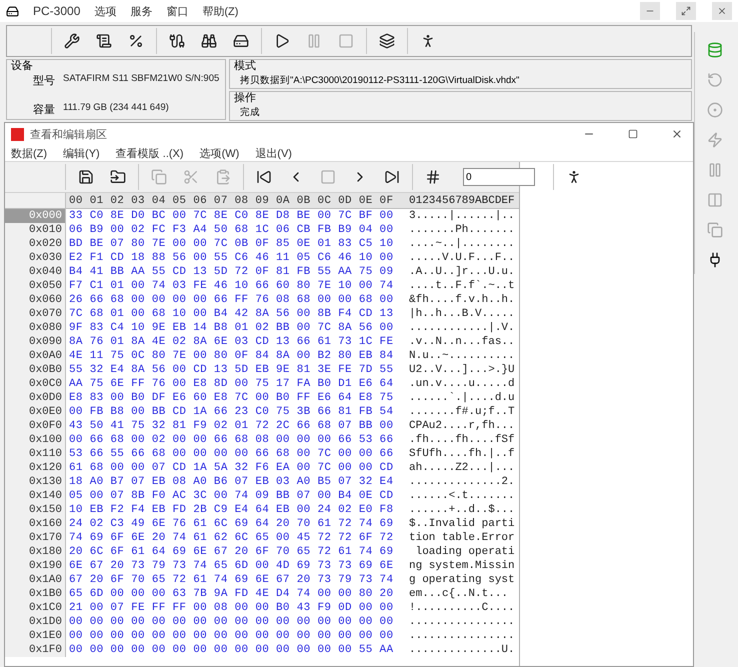 The width and height of the screenshot is (738, 667). I want to click on hex-bytes: 7C 68 01 00 68 10 00 B4 42 8A 56 00 8B F4 CD 13, so click(231, 314).